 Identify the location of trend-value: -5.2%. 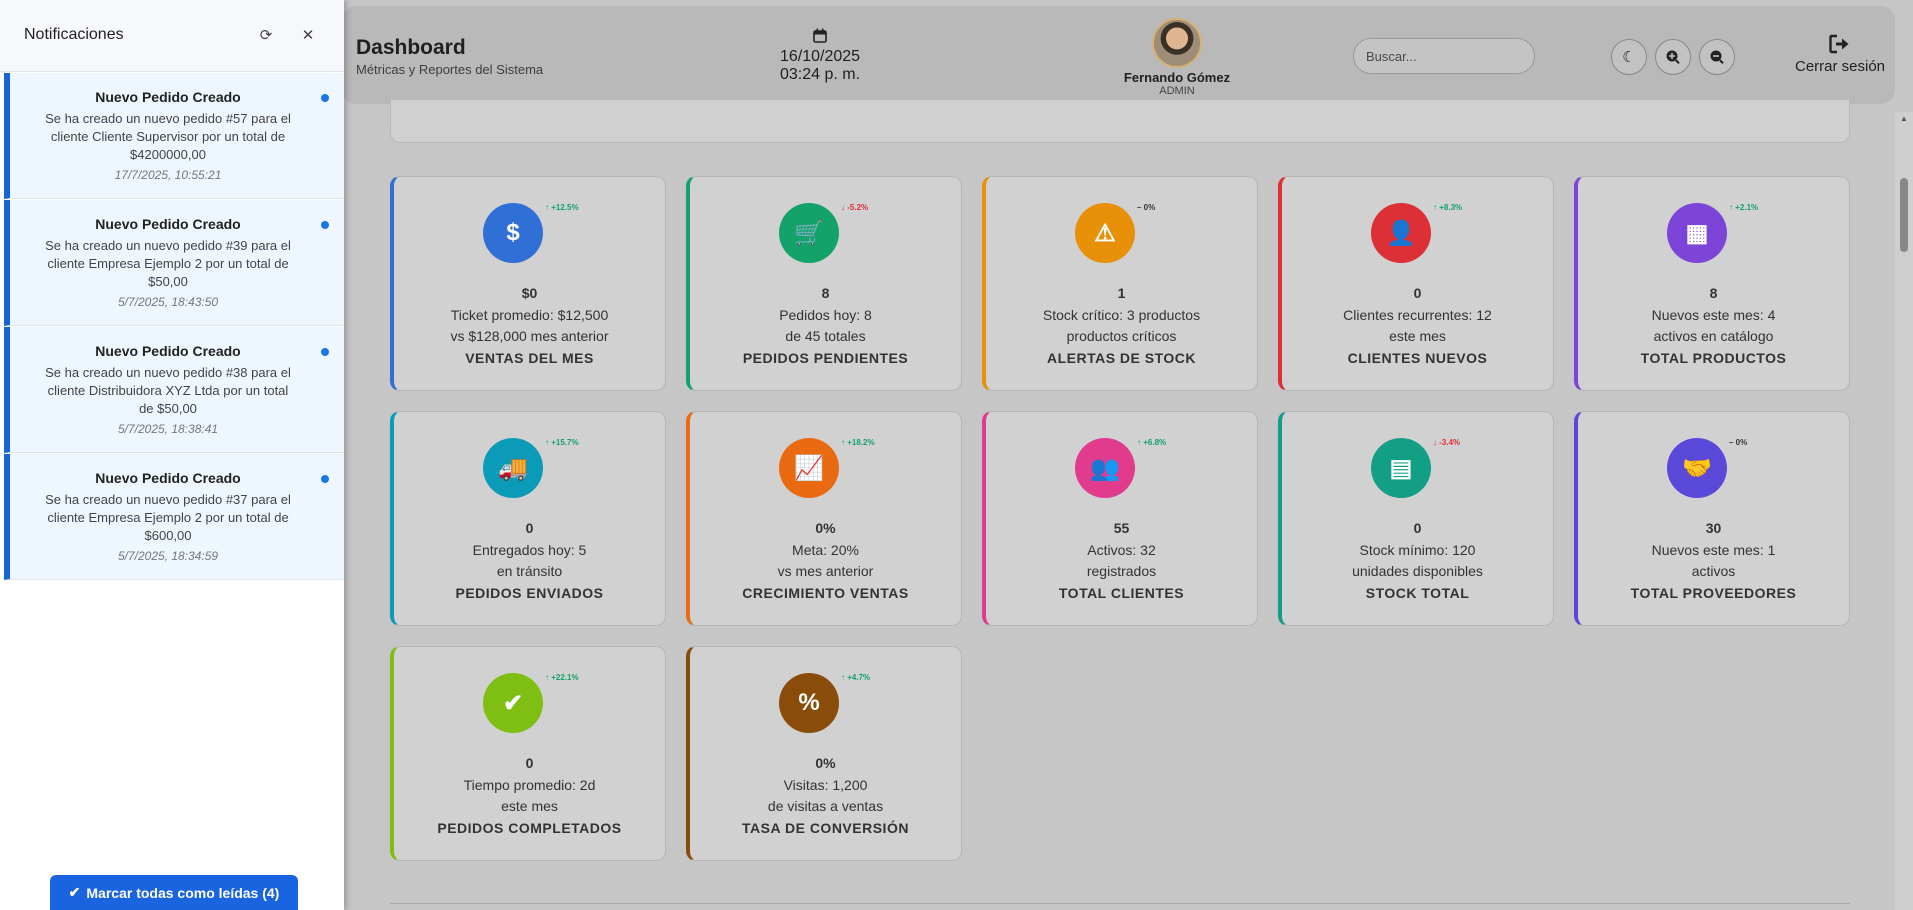
(858, 207).